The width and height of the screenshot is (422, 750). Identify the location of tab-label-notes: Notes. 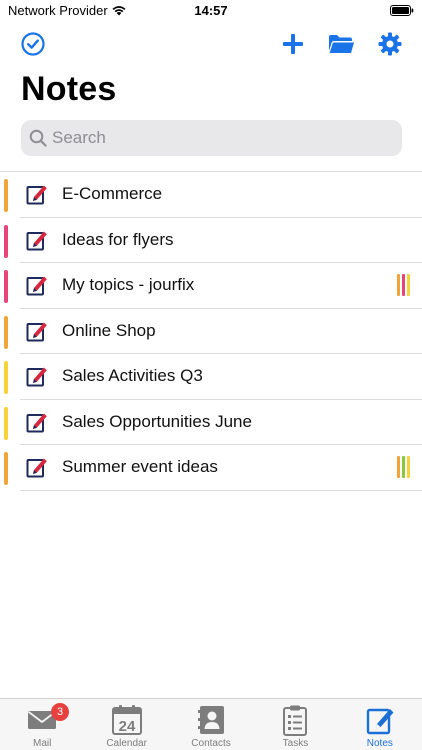
(379, 743).